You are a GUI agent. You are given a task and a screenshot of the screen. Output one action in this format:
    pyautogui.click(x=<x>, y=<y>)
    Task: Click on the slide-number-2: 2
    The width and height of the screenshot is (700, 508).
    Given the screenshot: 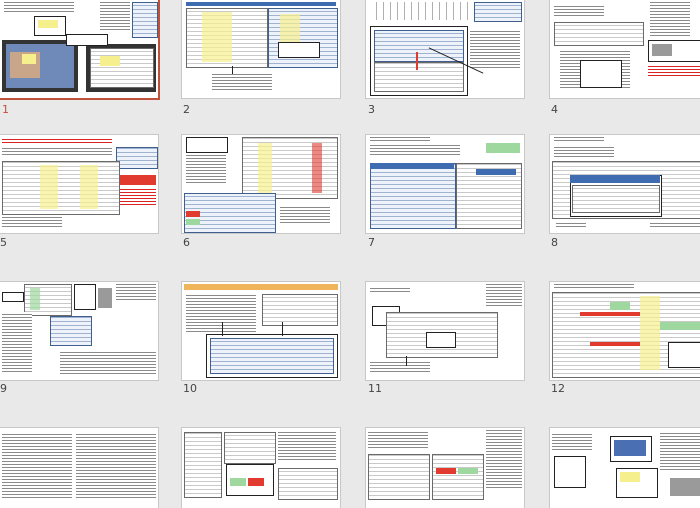 What is the action you would take?
    pyautogui.click(x=186, y=109)
    